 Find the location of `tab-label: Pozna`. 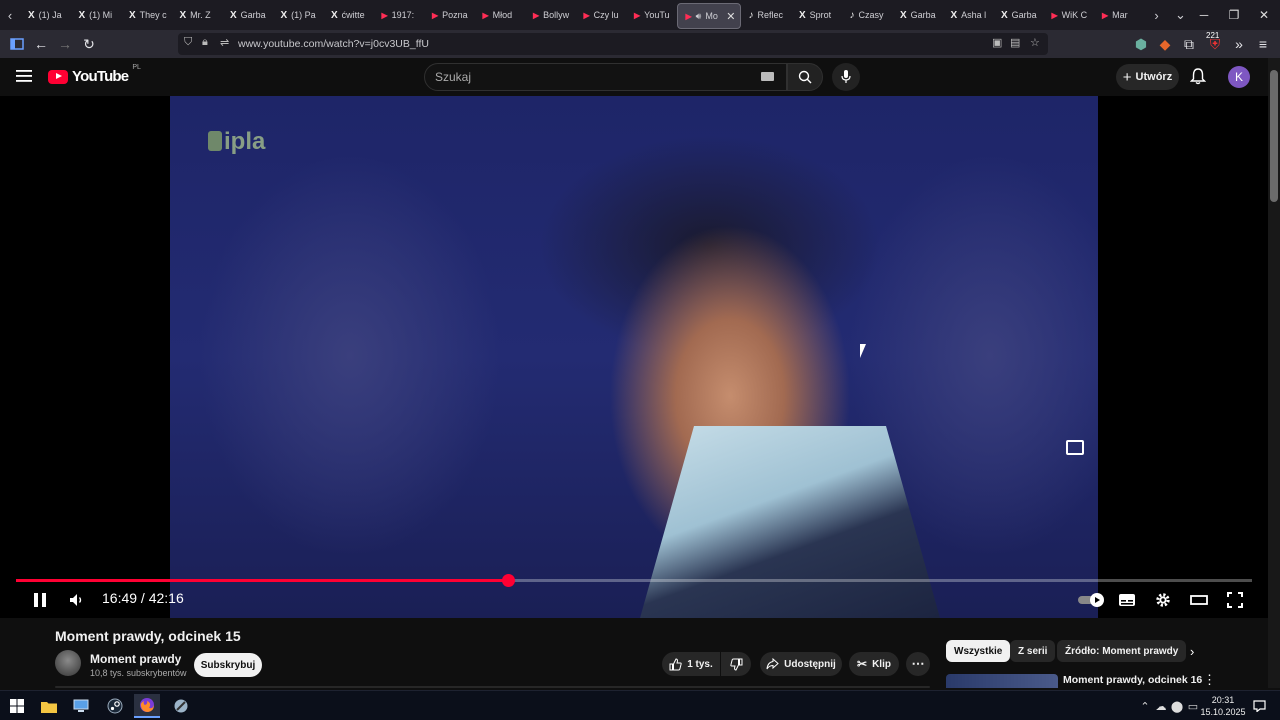

tab-label: Pozna is located at coordinates (455, 15).